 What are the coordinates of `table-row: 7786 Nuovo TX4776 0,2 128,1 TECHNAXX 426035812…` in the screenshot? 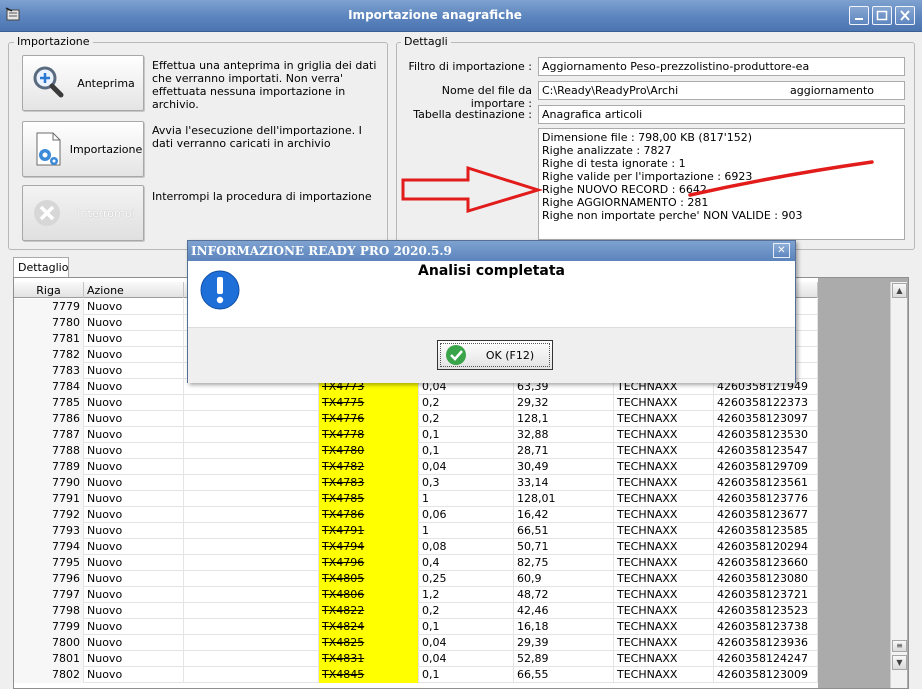 It's located at (416, 419).